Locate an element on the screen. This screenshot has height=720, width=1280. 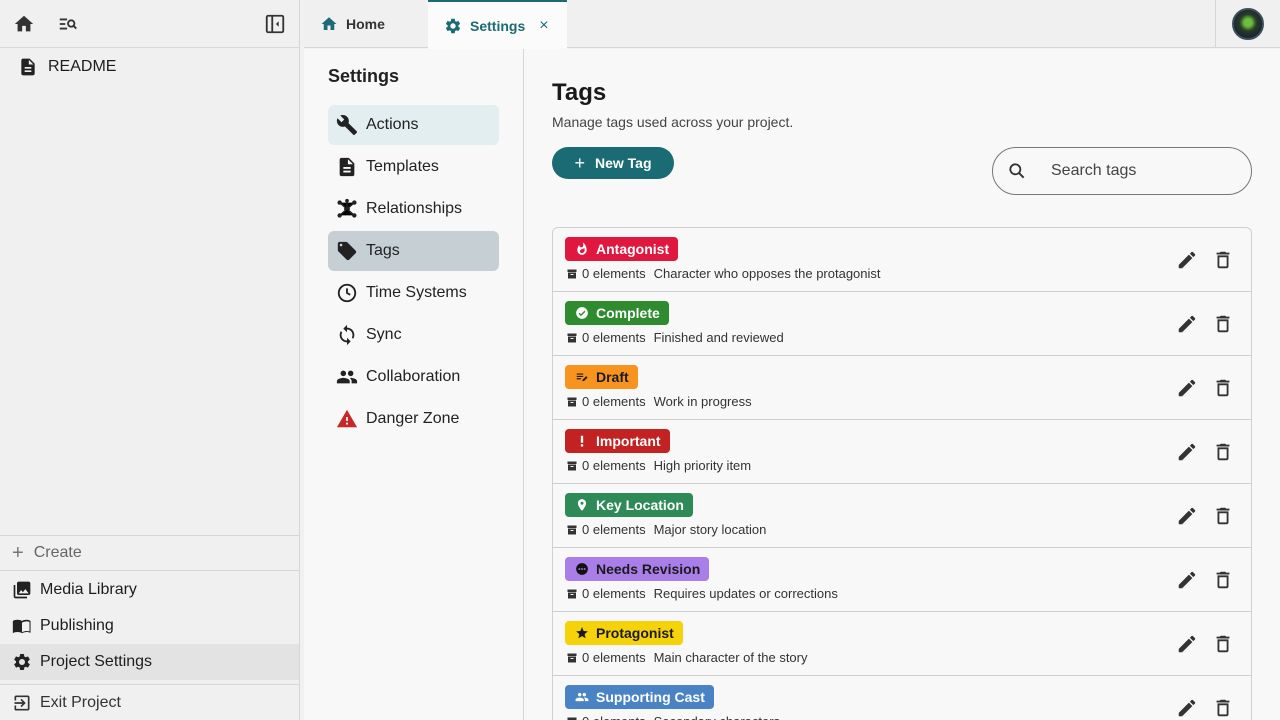
search-box is located at coordinates (1122, 171).